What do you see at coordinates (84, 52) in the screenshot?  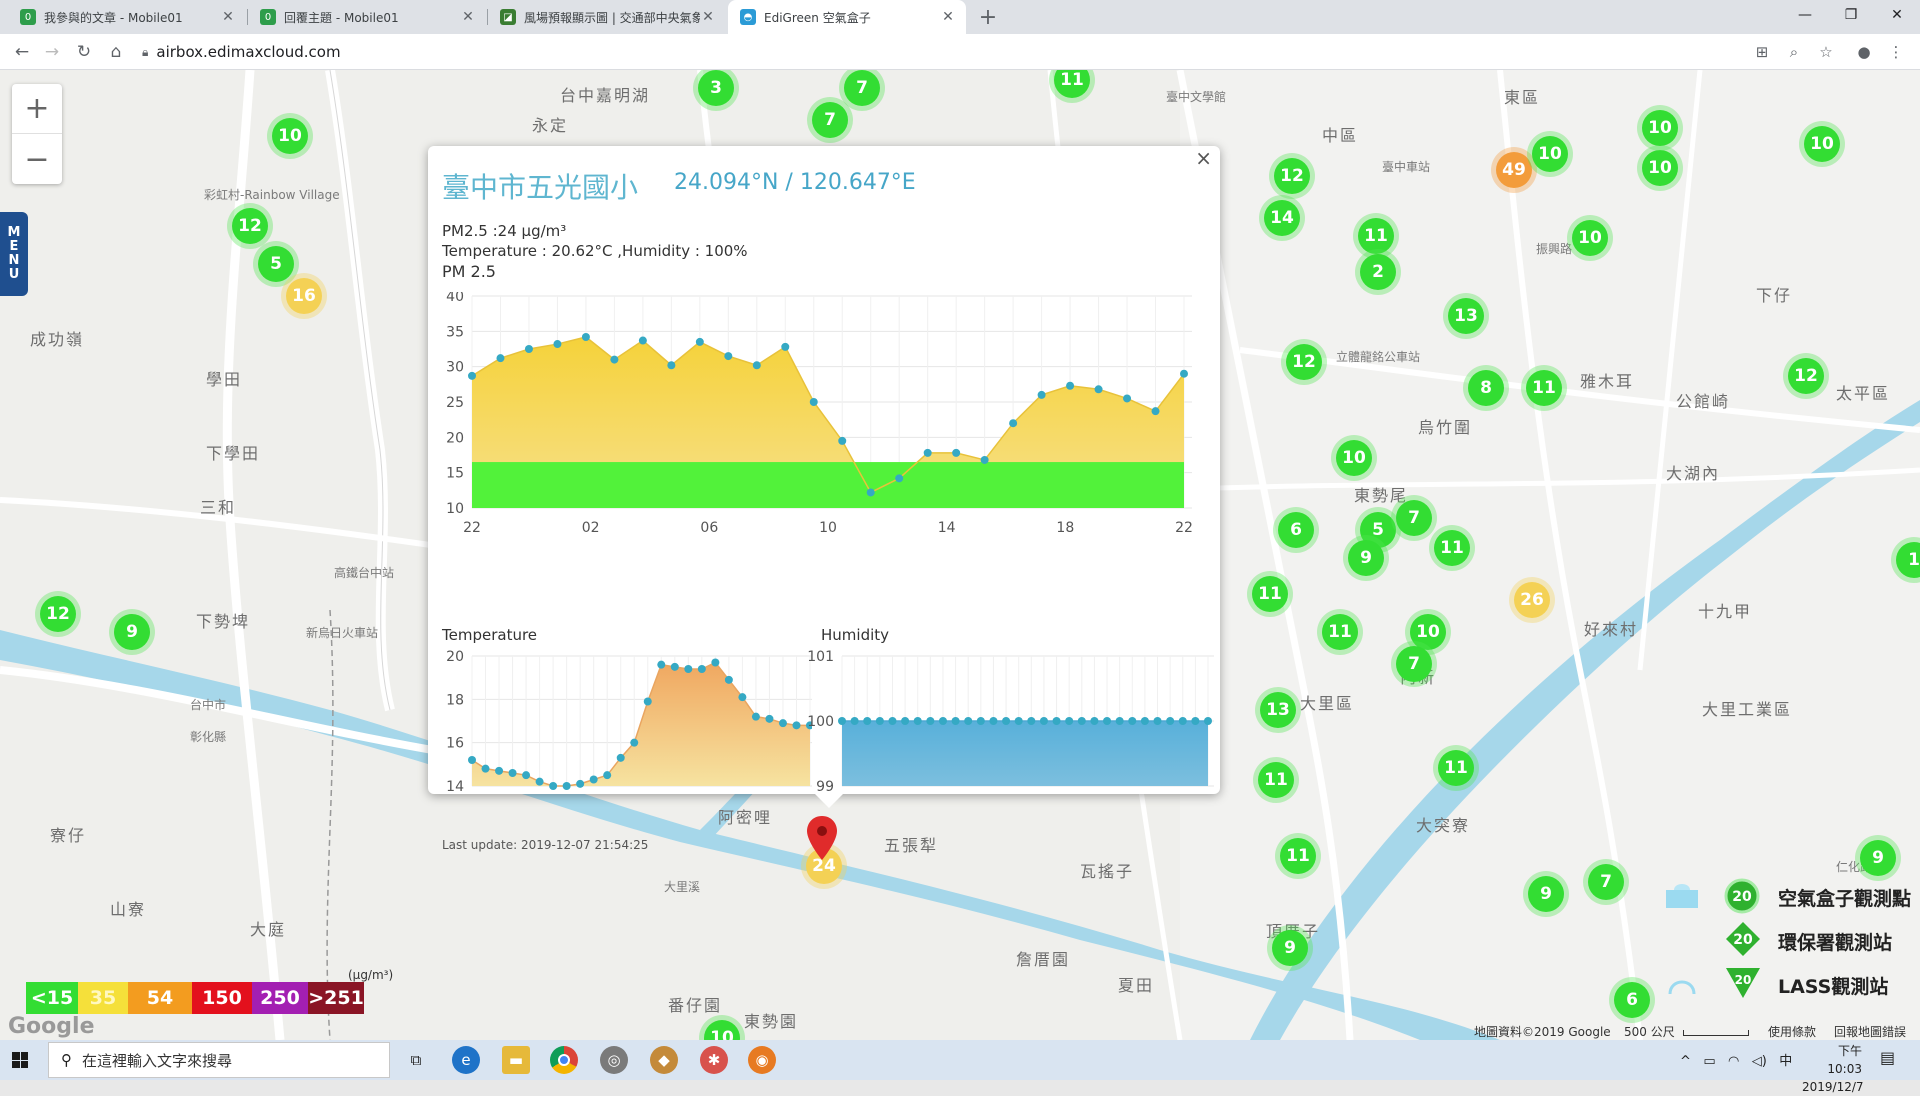 I see `reload-icon: ↻` at bounding box center [84, 52].